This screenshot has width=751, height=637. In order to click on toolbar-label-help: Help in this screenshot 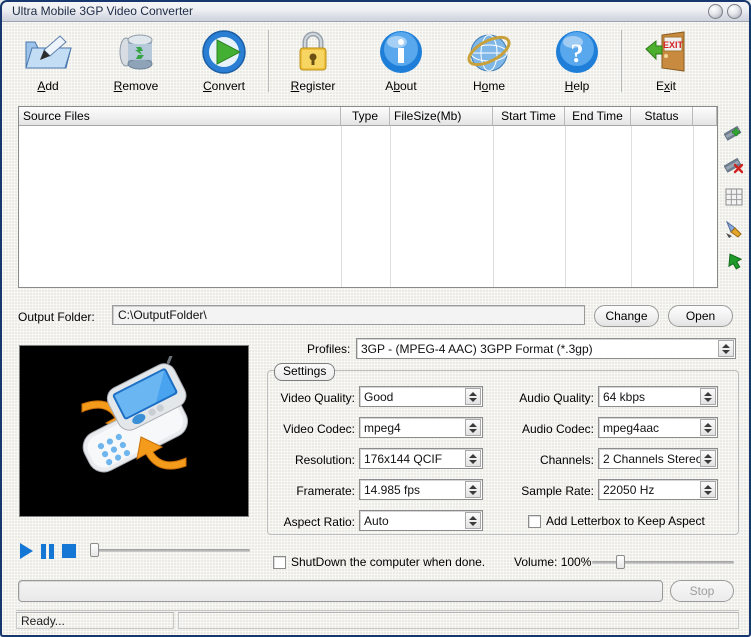, I will do `click(577, 86)`.